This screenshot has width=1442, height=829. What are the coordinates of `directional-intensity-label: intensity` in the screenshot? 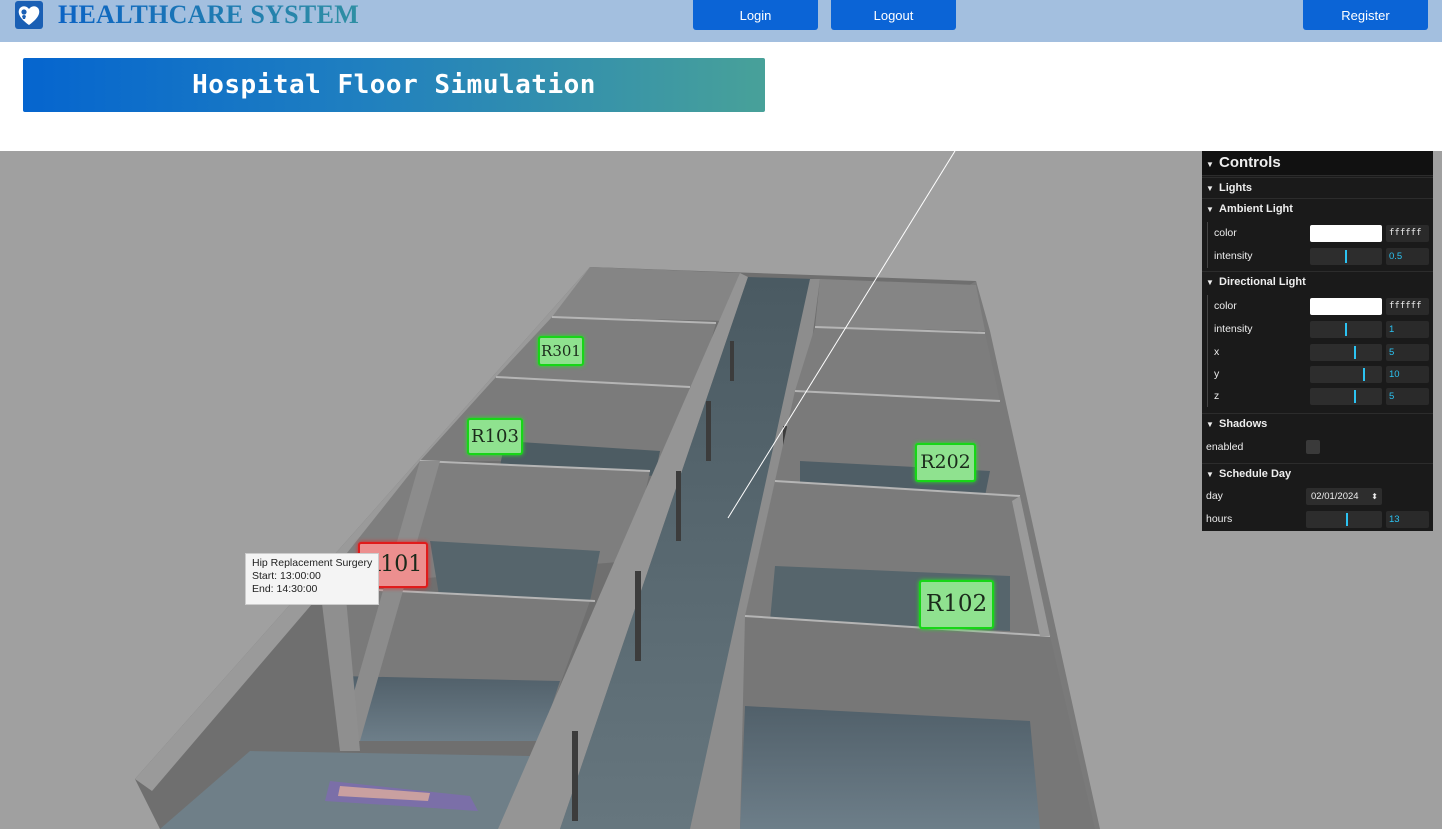 It's located at (1233, 329).